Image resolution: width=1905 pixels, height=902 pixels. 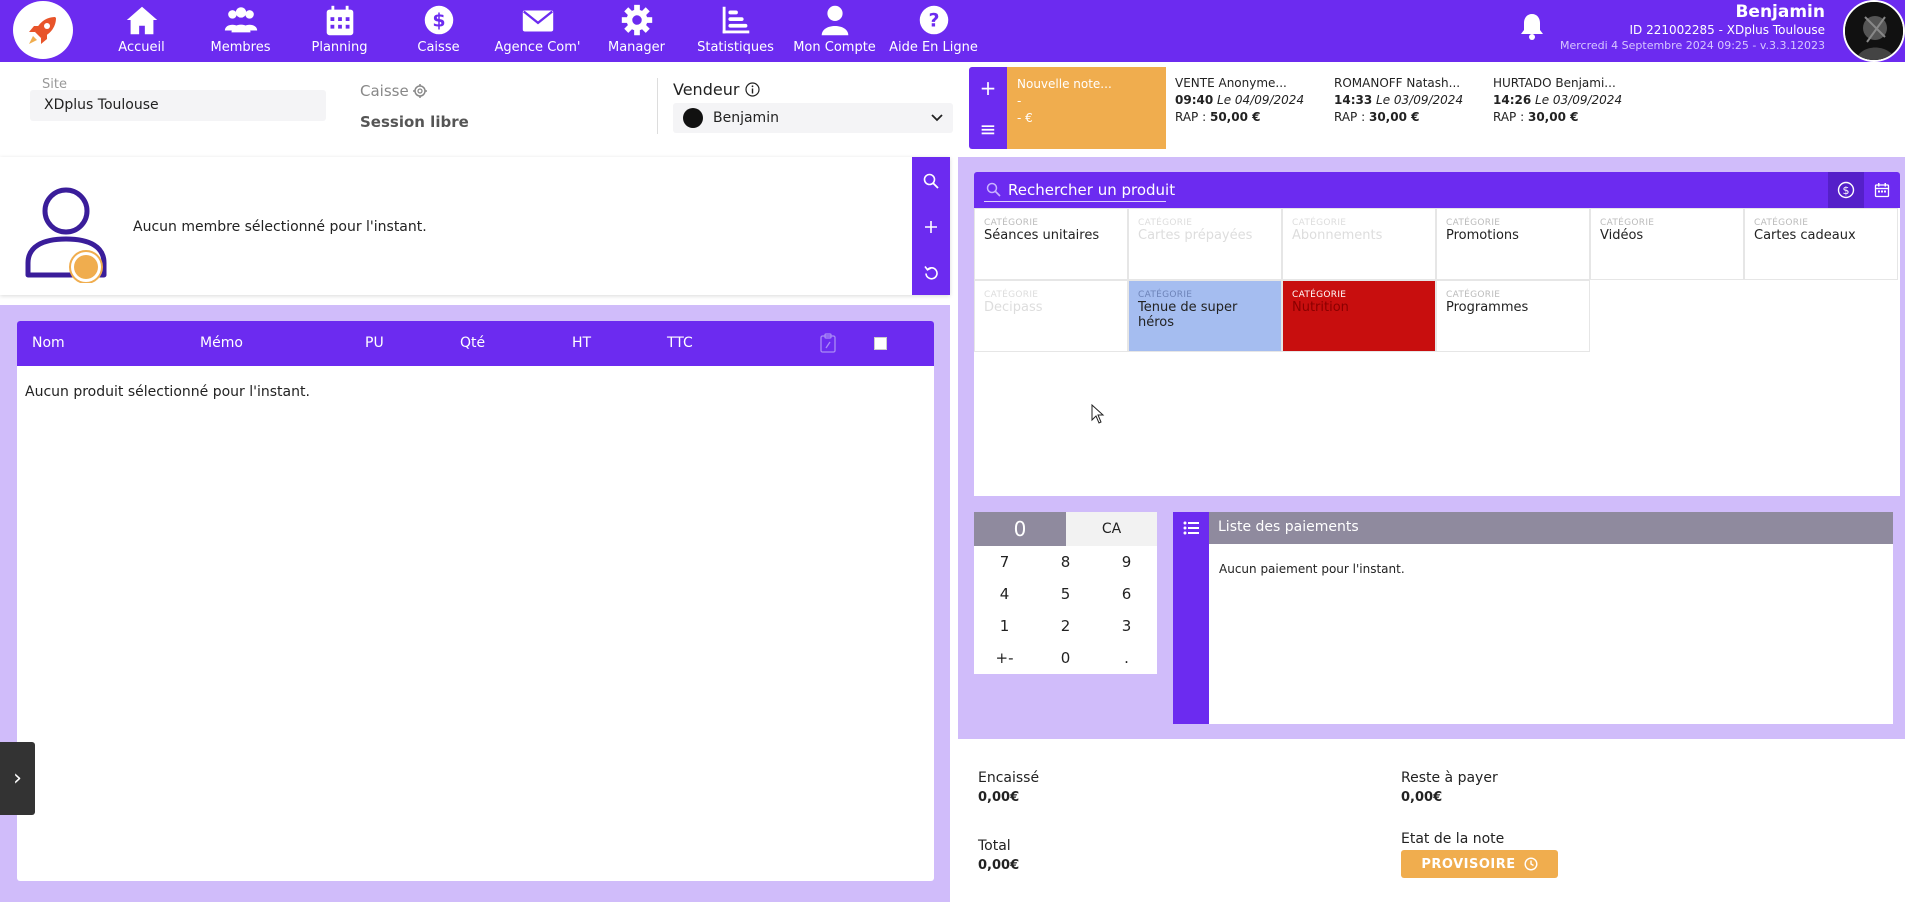 What do you see at coordinates (1513, 244) in the screenshot?
I see `category-tile: CATÉGORIE Promotions` at bounding box center [1513, 244].